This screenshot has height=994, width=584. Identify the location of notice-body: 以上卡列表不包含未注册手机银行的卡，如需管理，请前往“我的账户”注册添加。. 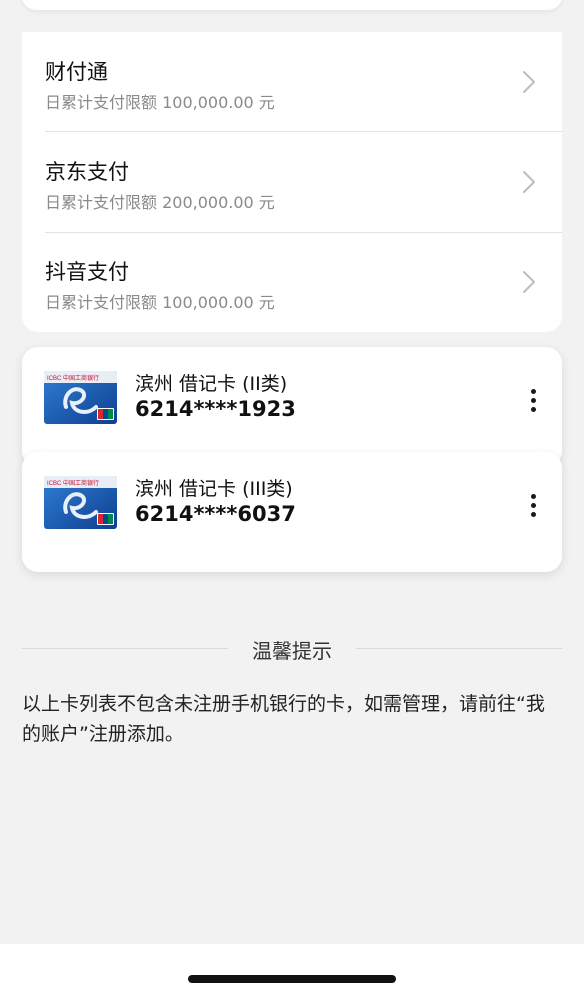
(283, 719).